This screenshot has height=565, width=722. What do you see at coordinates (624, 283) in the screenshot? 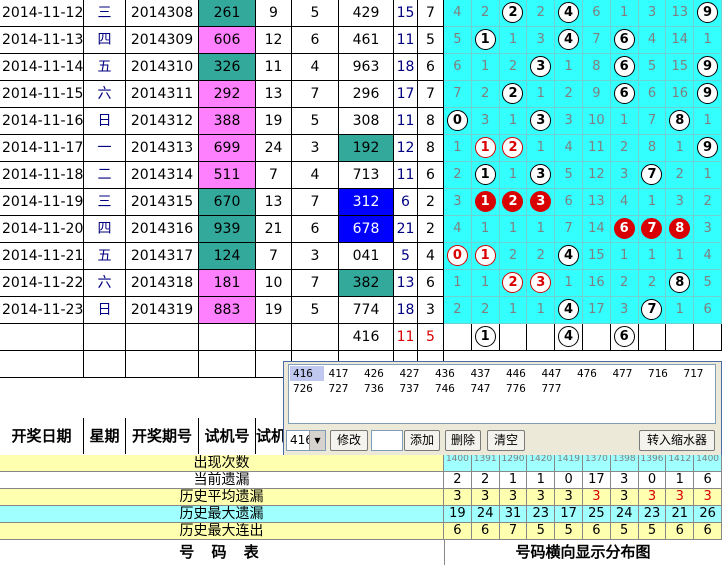
I see `dist-cell: 2` at bounding box center [624, 283].